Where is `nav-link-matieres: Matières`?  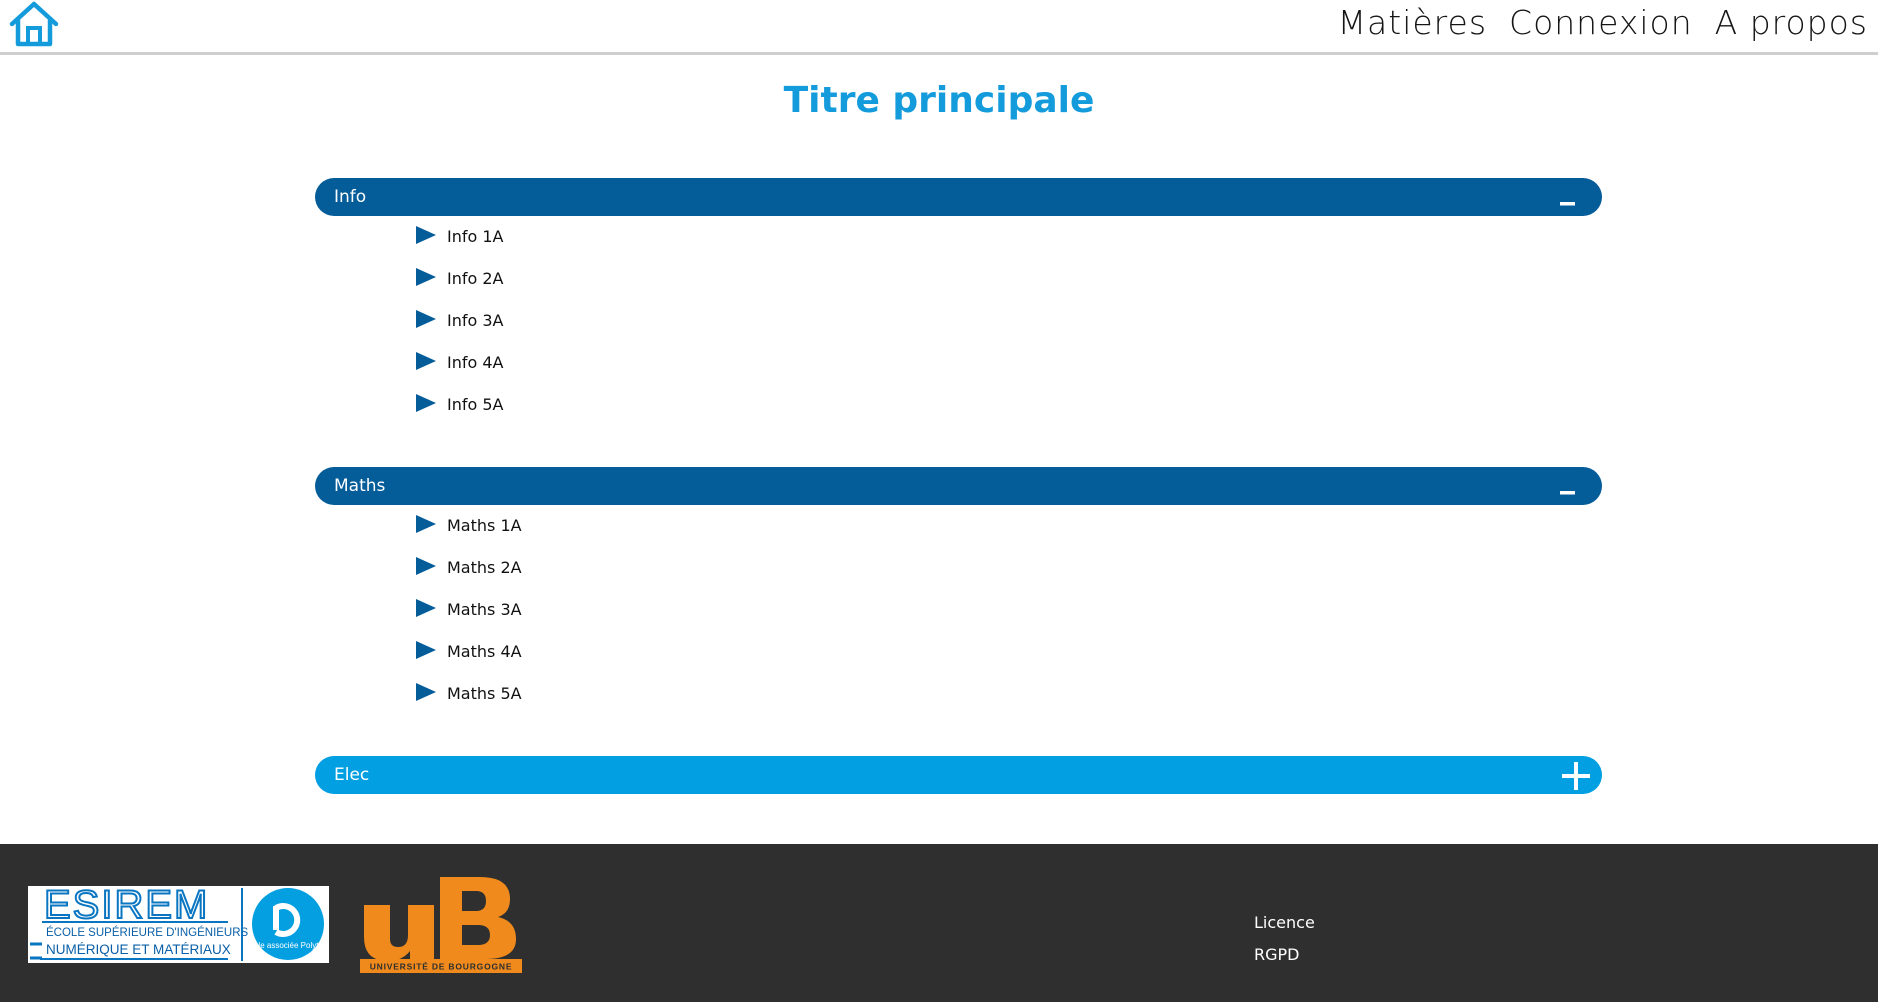 nav-link-matieres: Matières is located at coordinates (1412, 22).